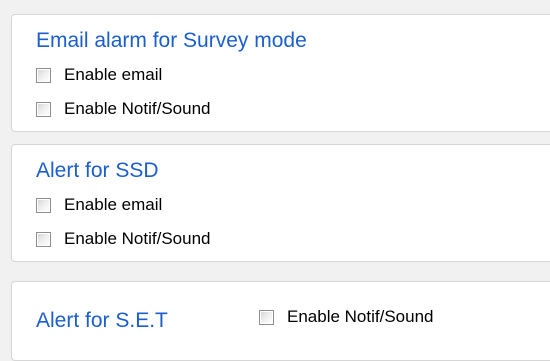  I want to click on survey-enable-email-label: Enable email, so click(113, 75).